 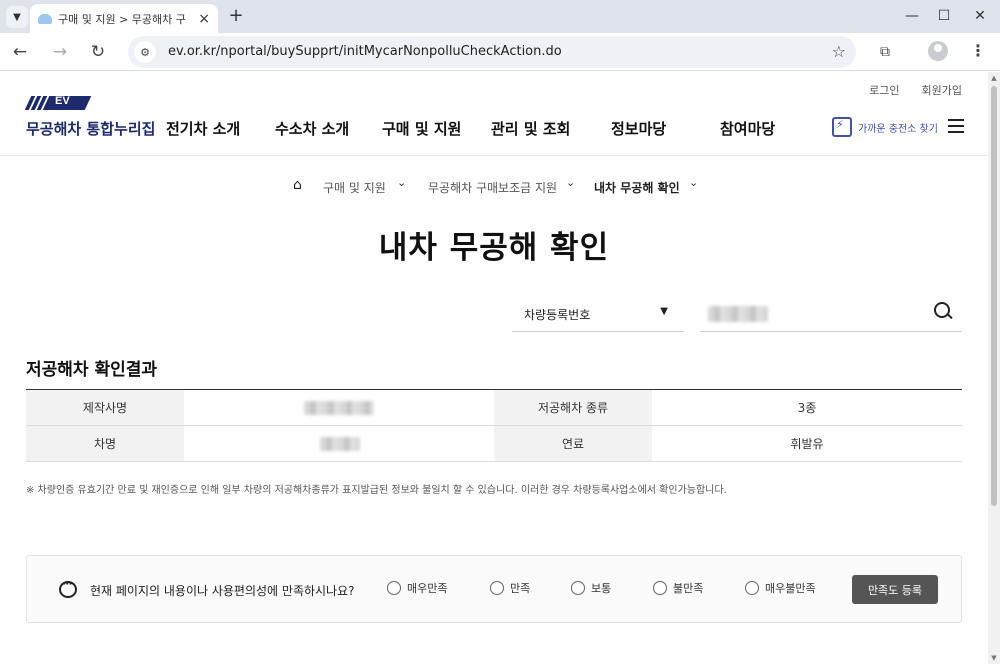 I want to click on scroll-up-icon: ▲, so click(x=994, y=78).